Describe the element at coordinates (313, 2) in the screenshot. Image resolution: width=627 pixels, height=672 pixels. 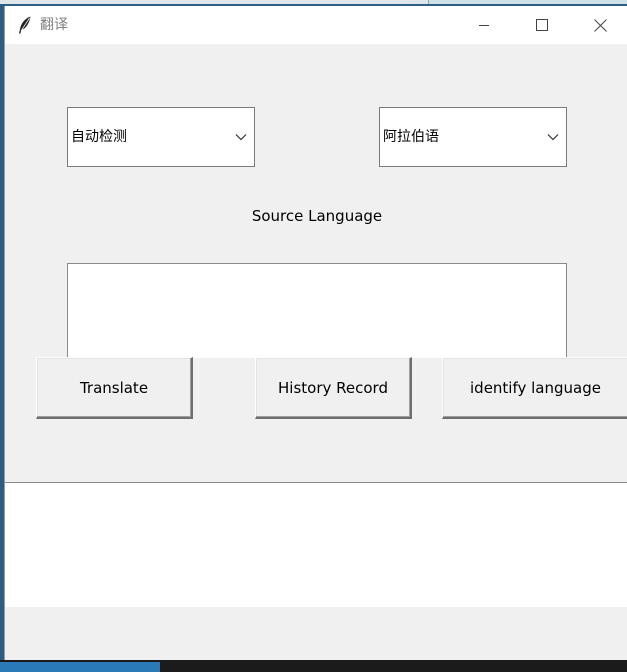
I see `desktop-background` at that location.